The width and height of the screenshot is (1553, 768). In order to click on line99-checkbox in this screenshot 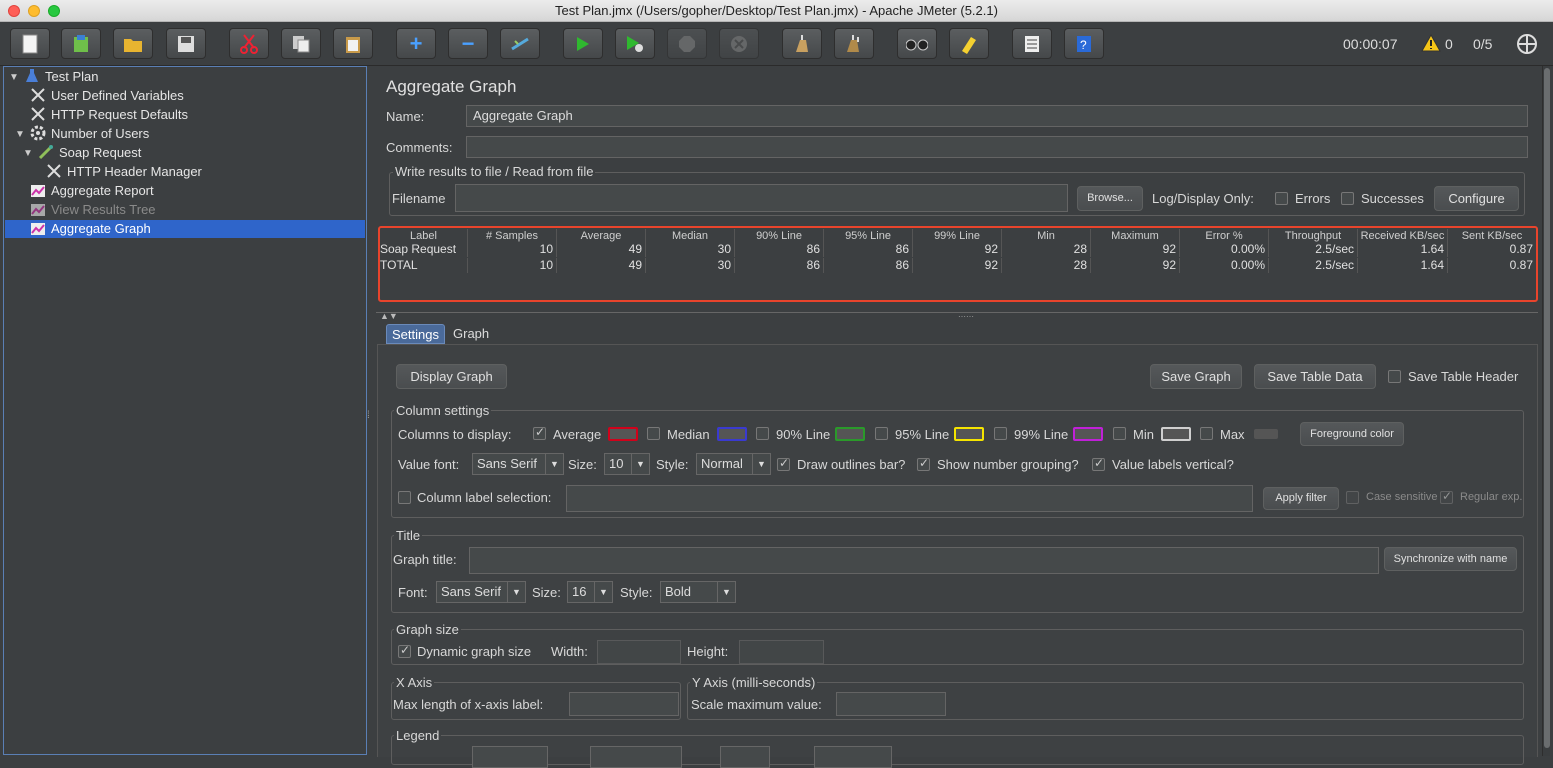, I will do `click(1000, 433)`.